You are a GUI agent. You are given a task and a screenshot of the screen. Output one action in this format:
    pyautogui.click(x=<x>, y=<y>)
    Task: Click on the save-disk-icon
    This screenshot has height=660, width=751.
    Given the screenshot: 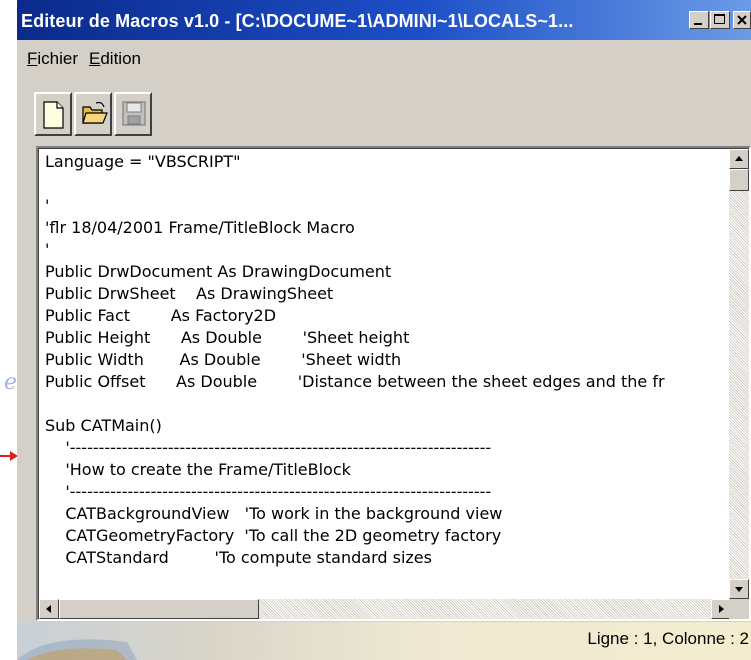 What is the action you would take?
    pyautogui.click(x=134, y=113)
    